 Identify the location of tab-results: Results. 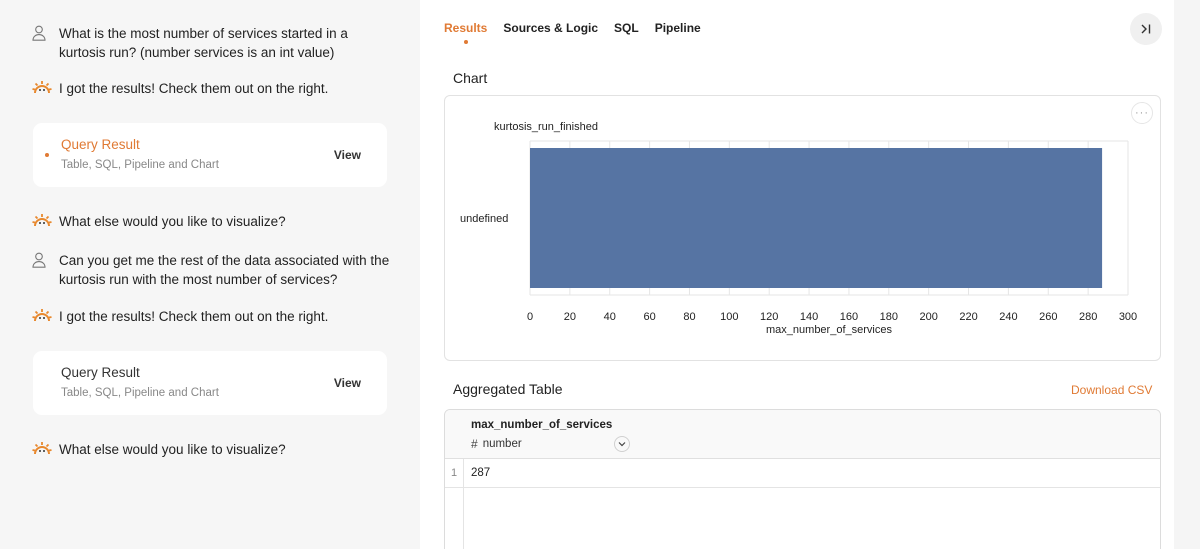
(465, 32).